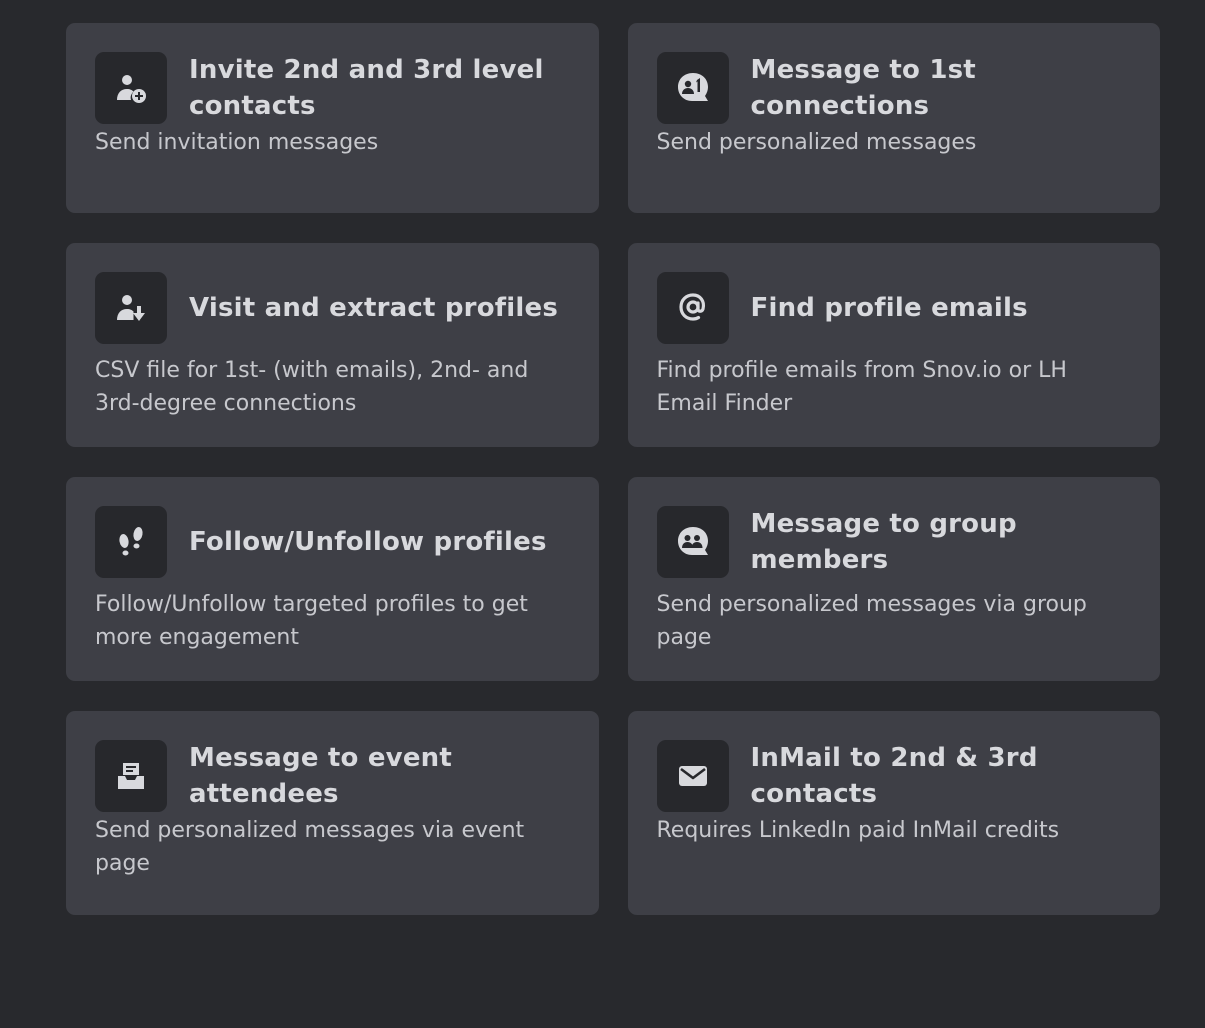  Describe the element at coordinates (131, 308) in the screenshot. I see `user-download-icon` at that location.